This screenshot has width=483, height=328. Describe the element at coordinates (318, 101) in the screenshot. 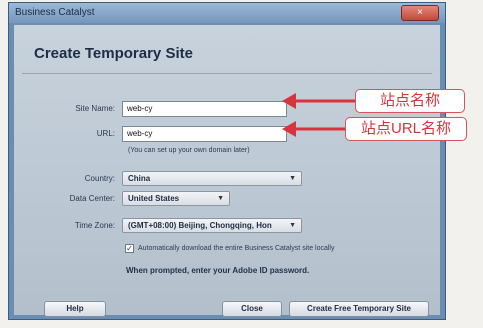

I see `site-name-arrow` at that location.